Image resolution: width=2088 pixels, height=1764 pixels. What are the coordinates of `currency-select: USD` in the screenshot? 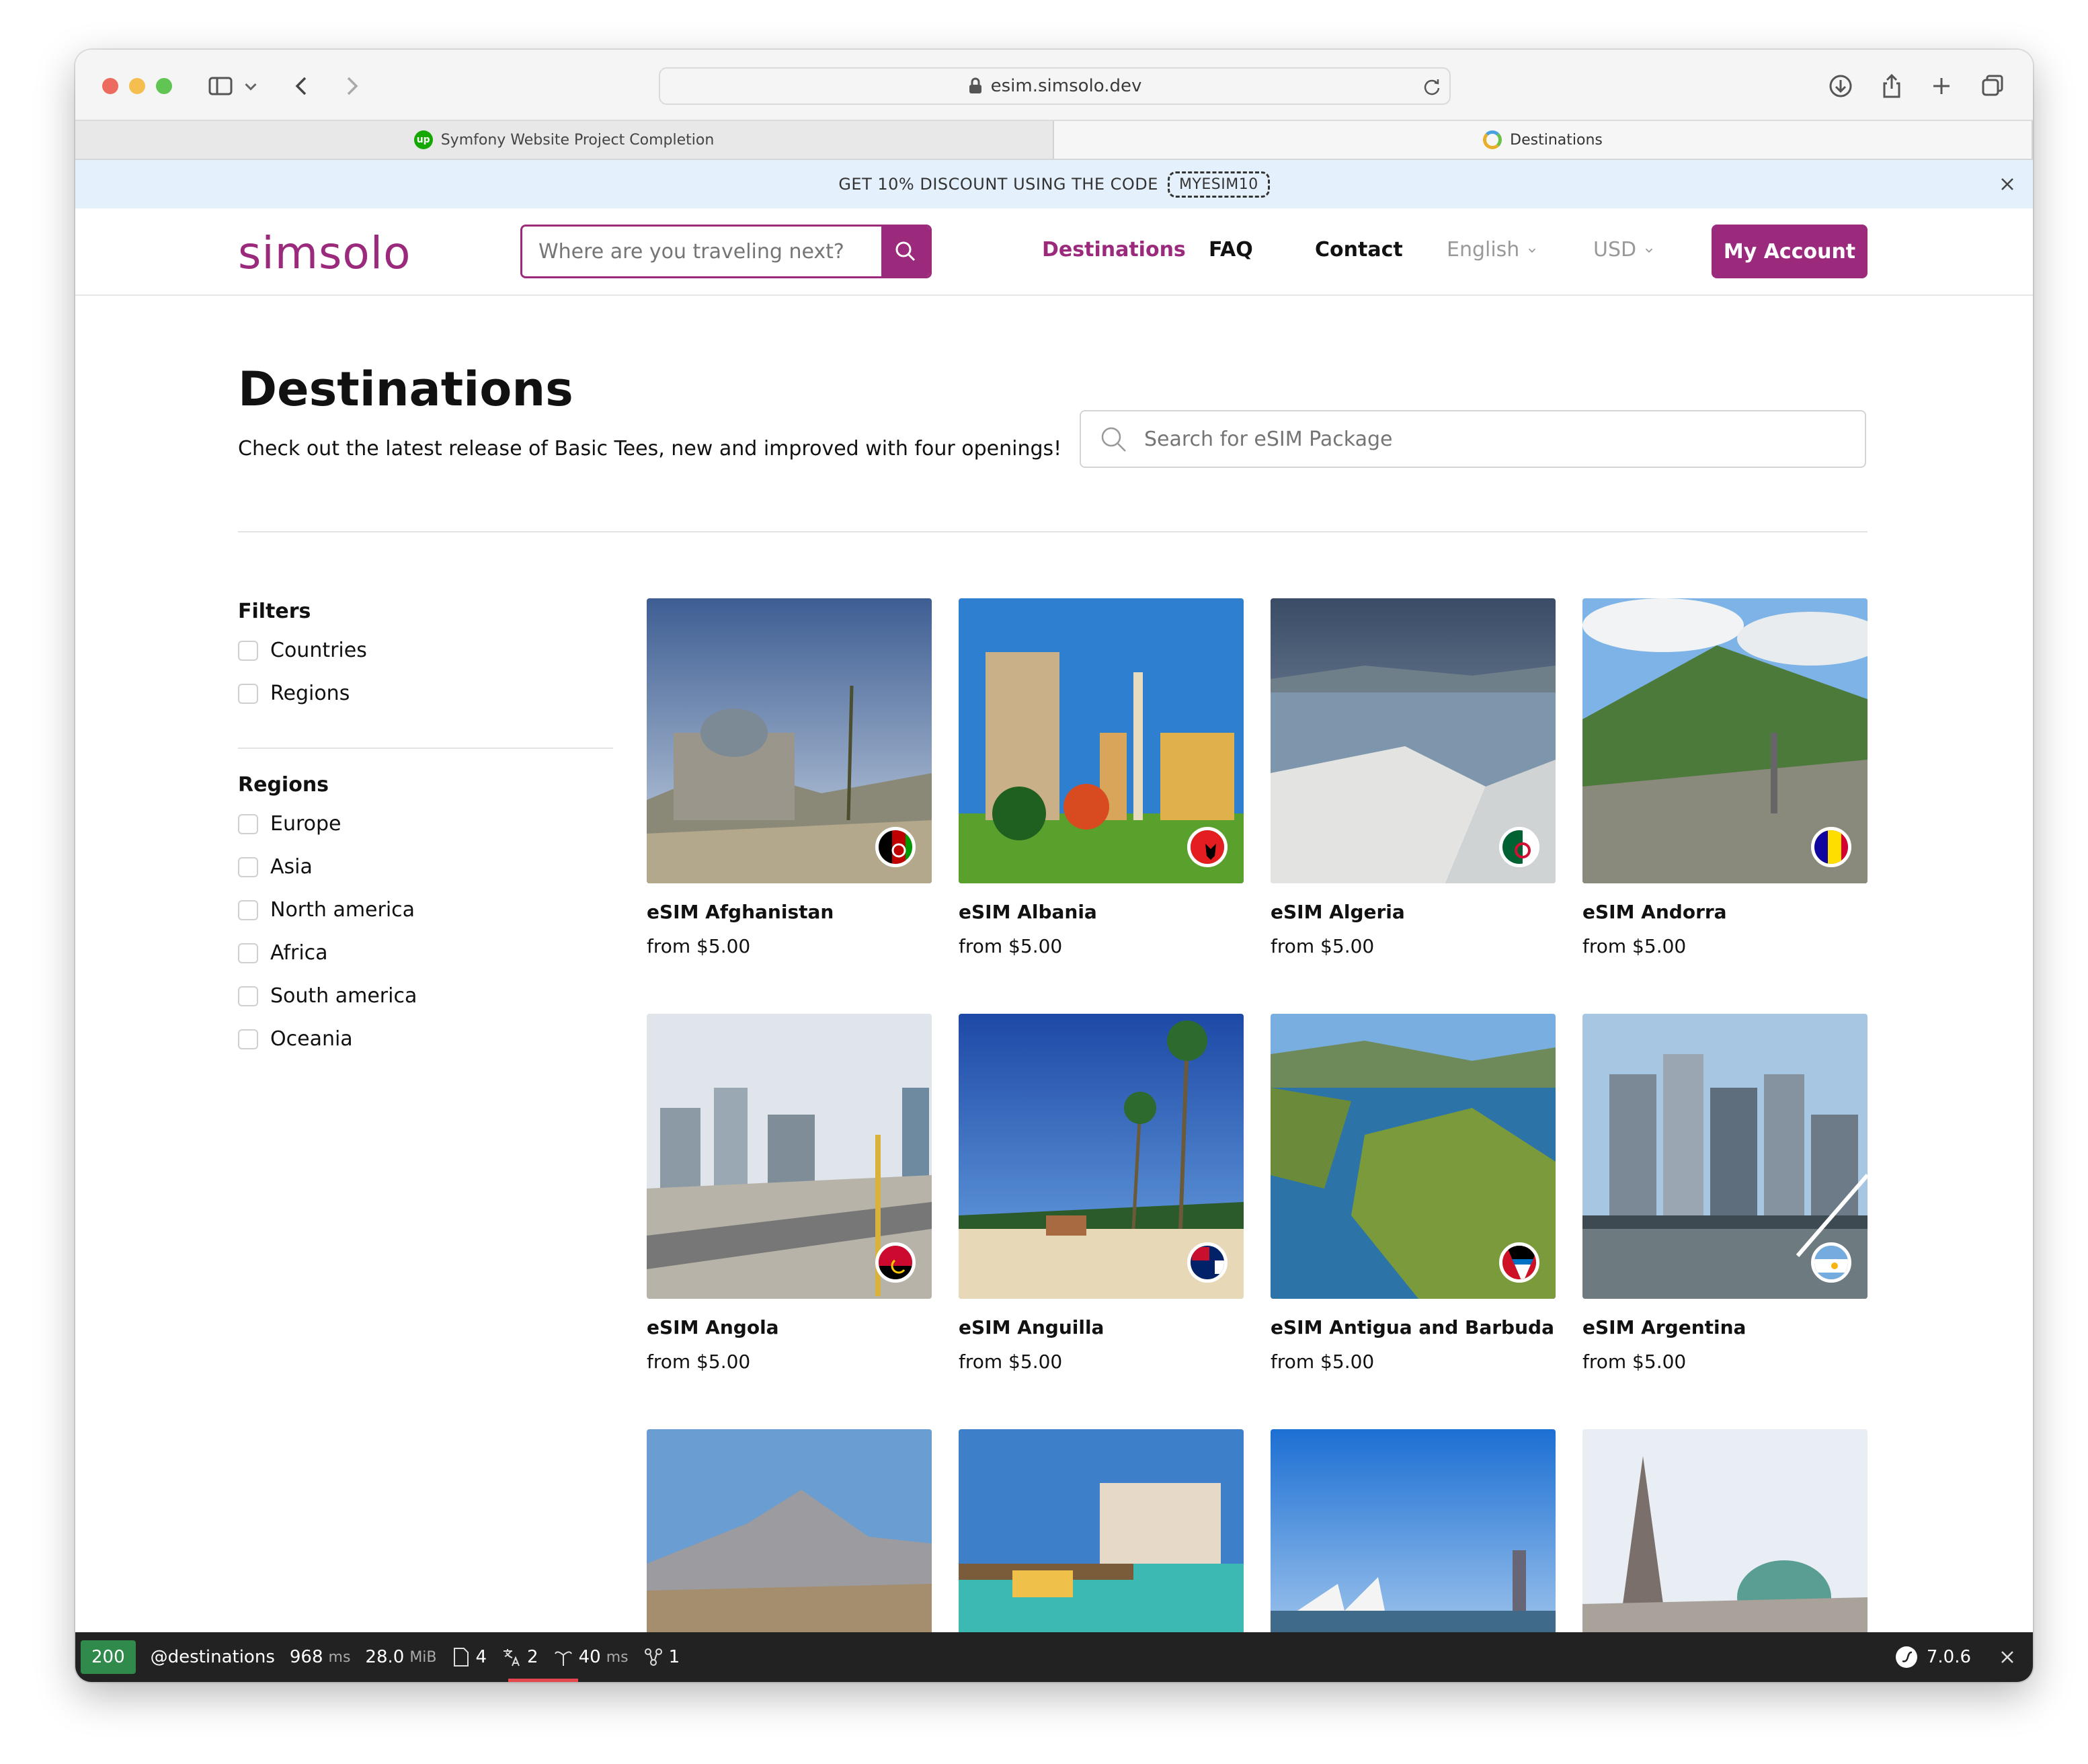 It's located at (1624, 250).